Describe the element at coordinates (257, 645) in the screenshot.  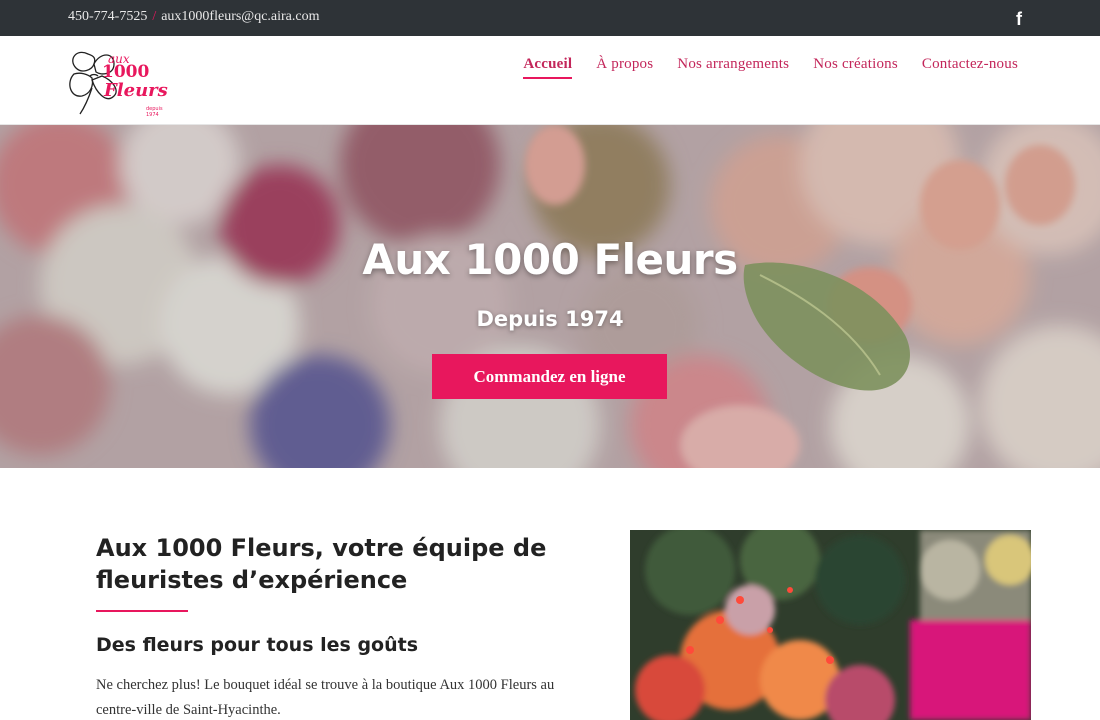
I see `section-subtitle: Des fleurs pour tous les goûts` at that location.